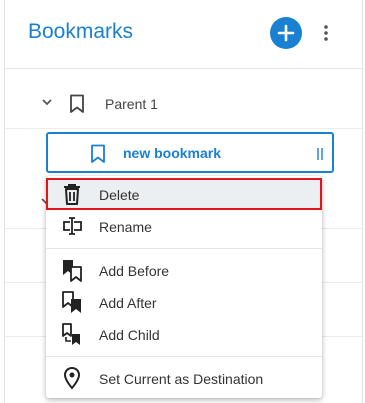  I want to click on rename-icon, so click(72, 226).